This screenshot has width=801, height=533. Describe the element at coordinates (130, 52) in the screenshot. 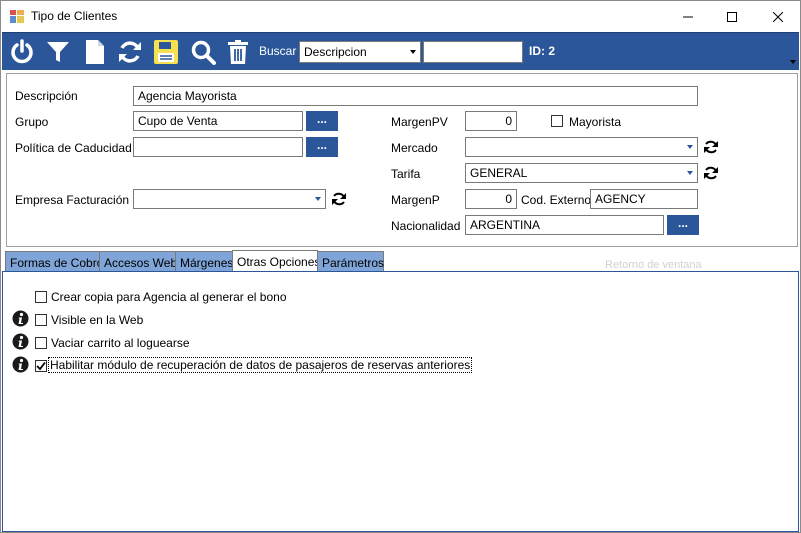

I see `refresh-icon` at that location.